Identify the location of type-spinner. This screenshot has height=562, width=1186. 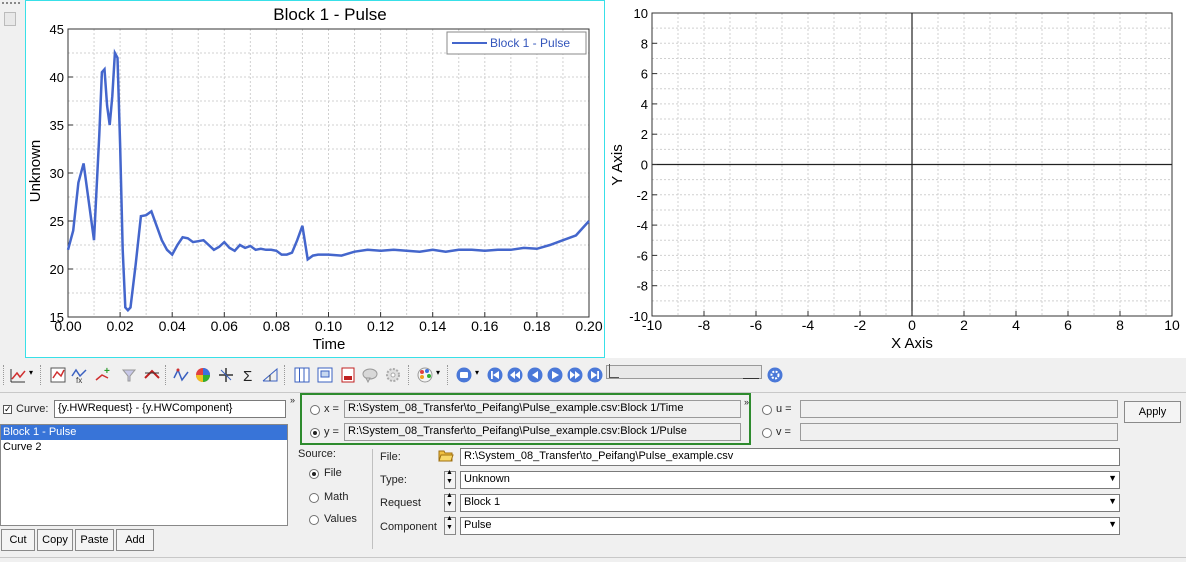
(450, 479).